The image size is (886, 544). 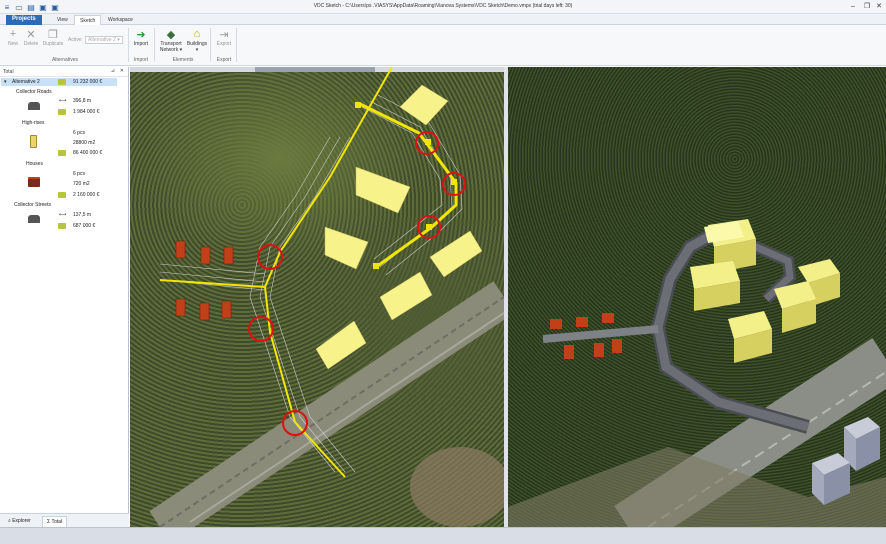 What do you see at coordinates (171, 34) in the screenshot?
I see `road-icon: ◆` at bounding box center [171, 34].